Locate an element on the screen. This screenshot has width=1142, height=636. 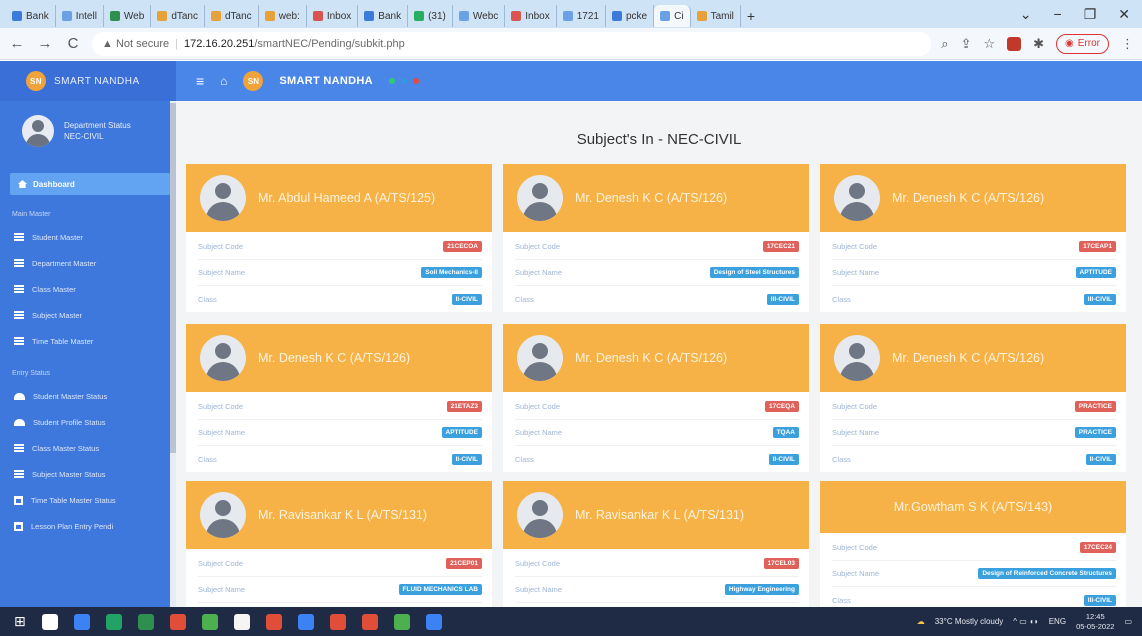
weather-text: 33°C Mostly cloudy is located at coordinates (969, 621).